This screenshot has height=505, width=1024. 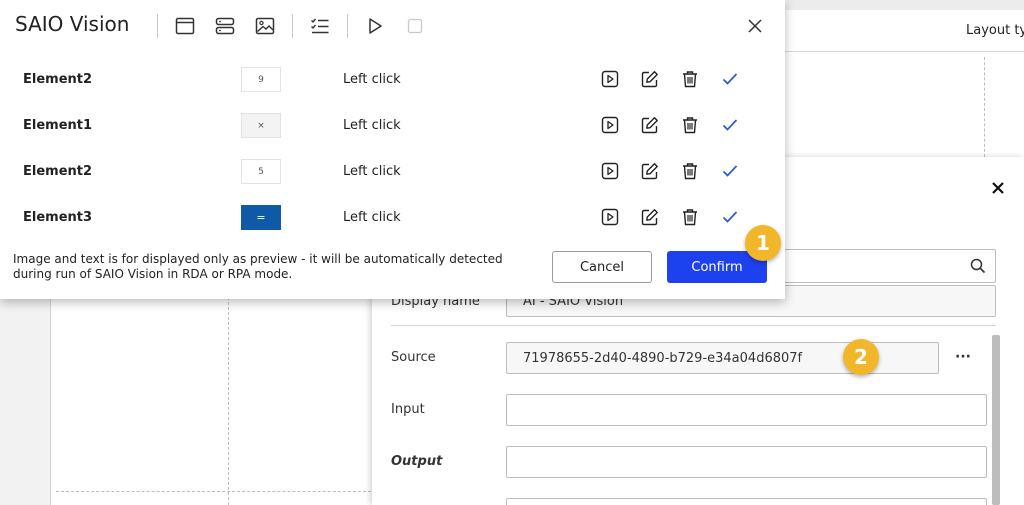 What do you see at coordinates (413, 357) in the screenshot?
I see `source-label: Source` at bounding box center [413, 357].